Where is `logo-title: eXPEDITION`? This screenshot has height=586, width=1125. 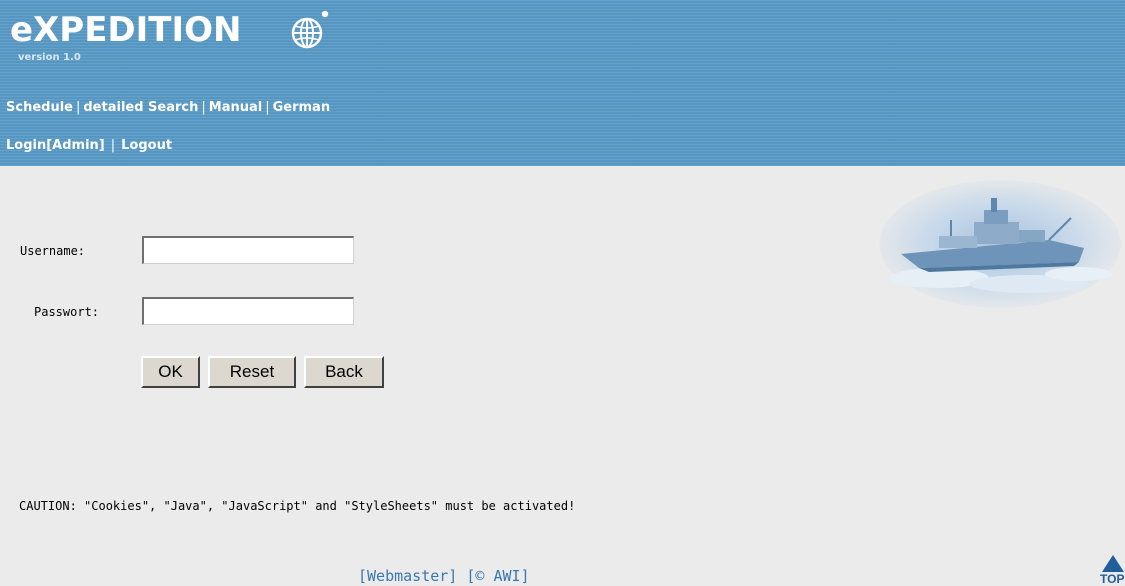 logo-title: eXPEDITION is located at coordinates (126, 30).